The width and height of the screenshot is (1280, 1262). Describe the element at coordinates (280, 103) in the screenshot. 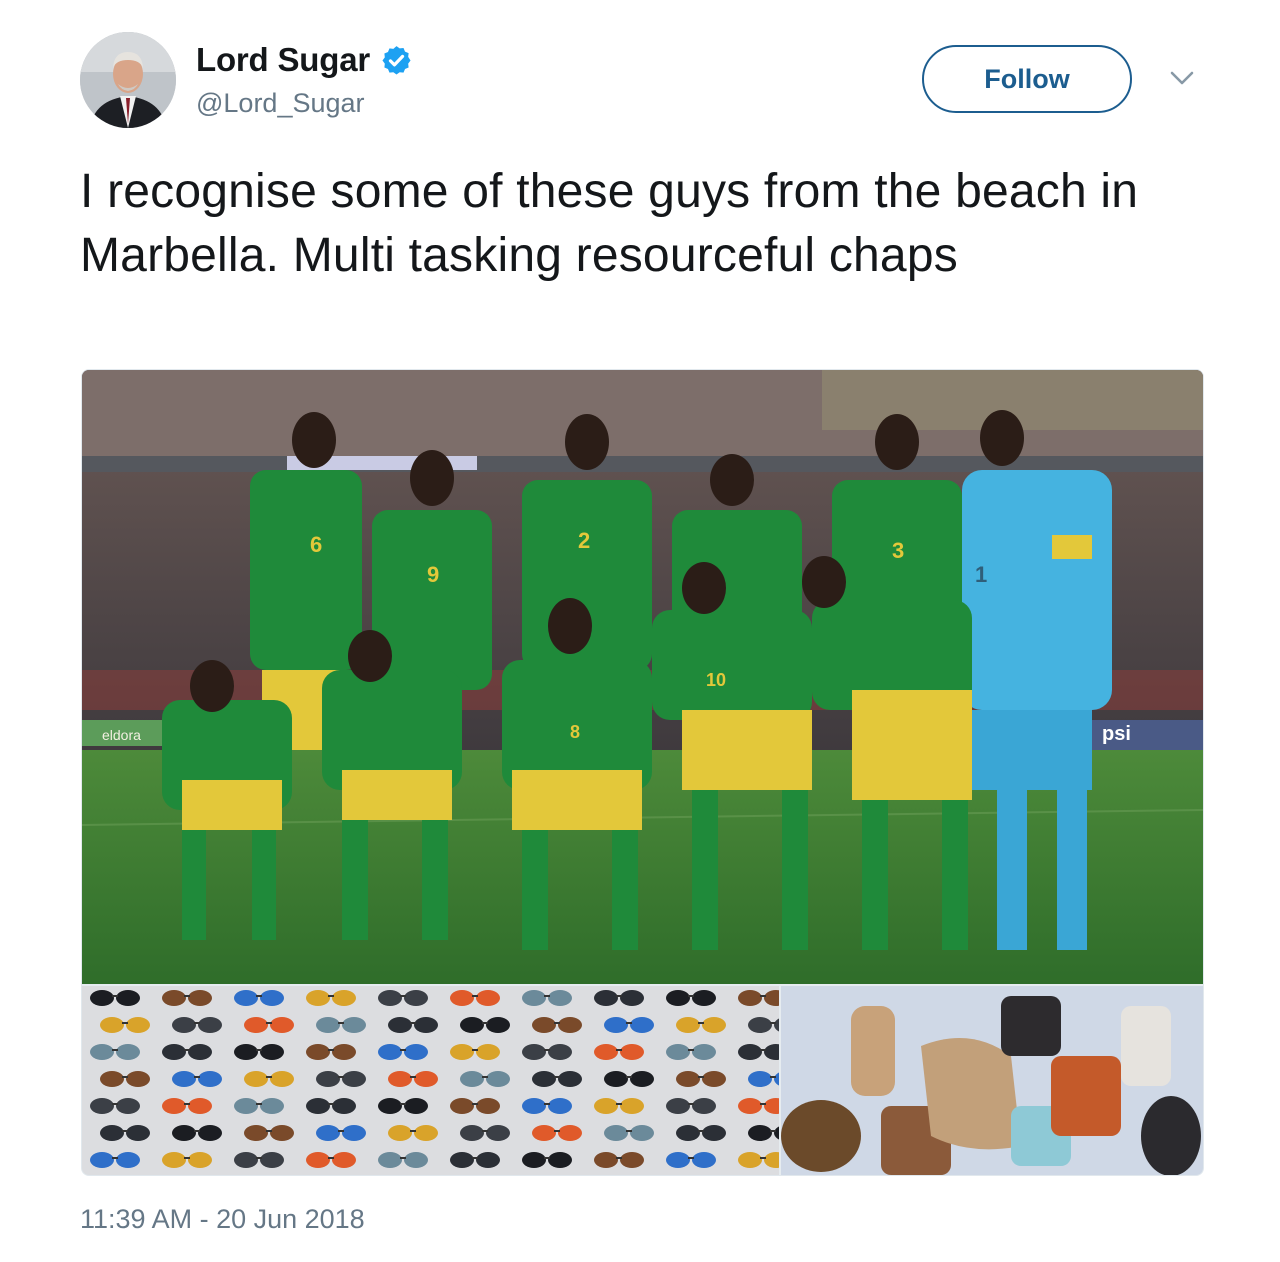

I see `user-handle: @Lord_Sugar` at that location.